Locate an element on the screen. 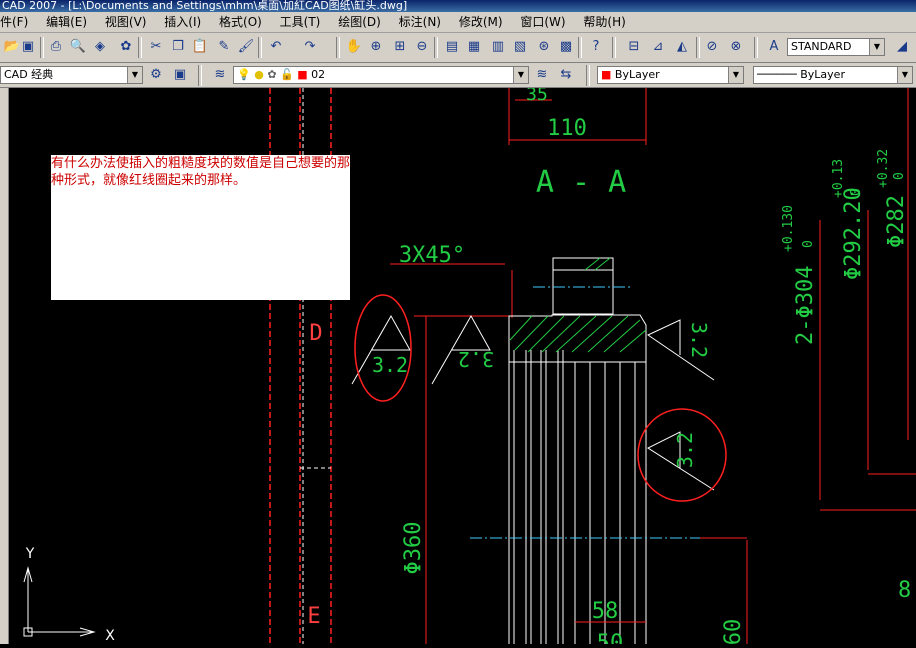 The image size is (916, 648). block-editor-icon: 🖌 is located at coordinates (246, 47).